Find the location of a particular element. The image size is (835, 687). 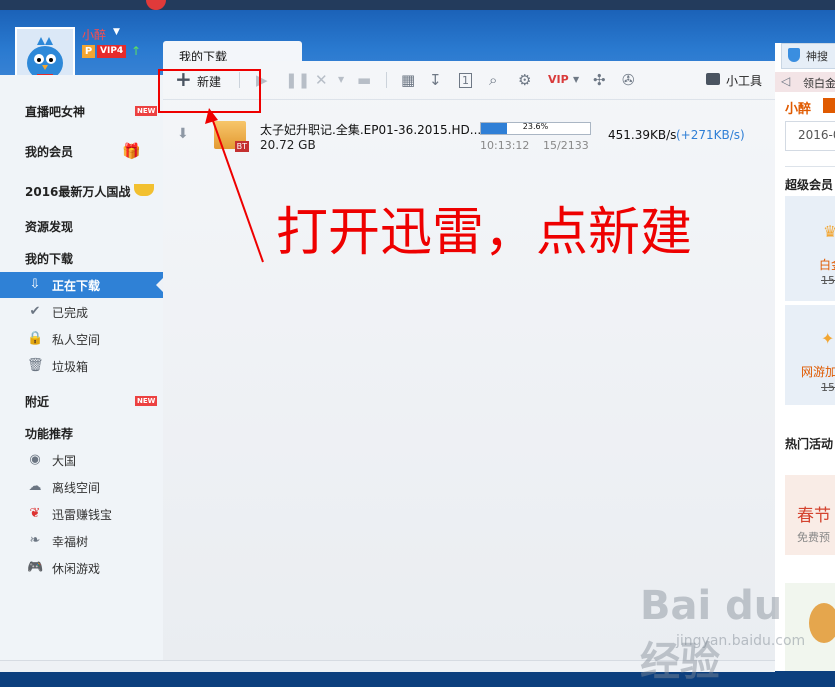

download-speed: 451.39KB/s is located at coordinates (642, 135).